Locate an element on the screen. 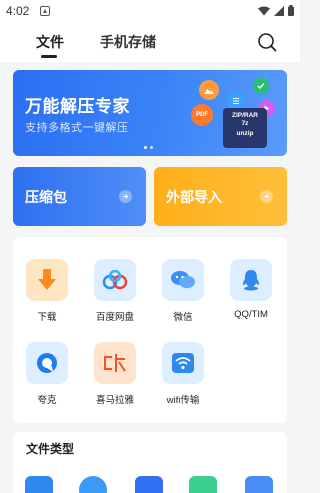 This screenshot has height=493, width=320. file-type-music-icon is located at coordinates (203, 484).